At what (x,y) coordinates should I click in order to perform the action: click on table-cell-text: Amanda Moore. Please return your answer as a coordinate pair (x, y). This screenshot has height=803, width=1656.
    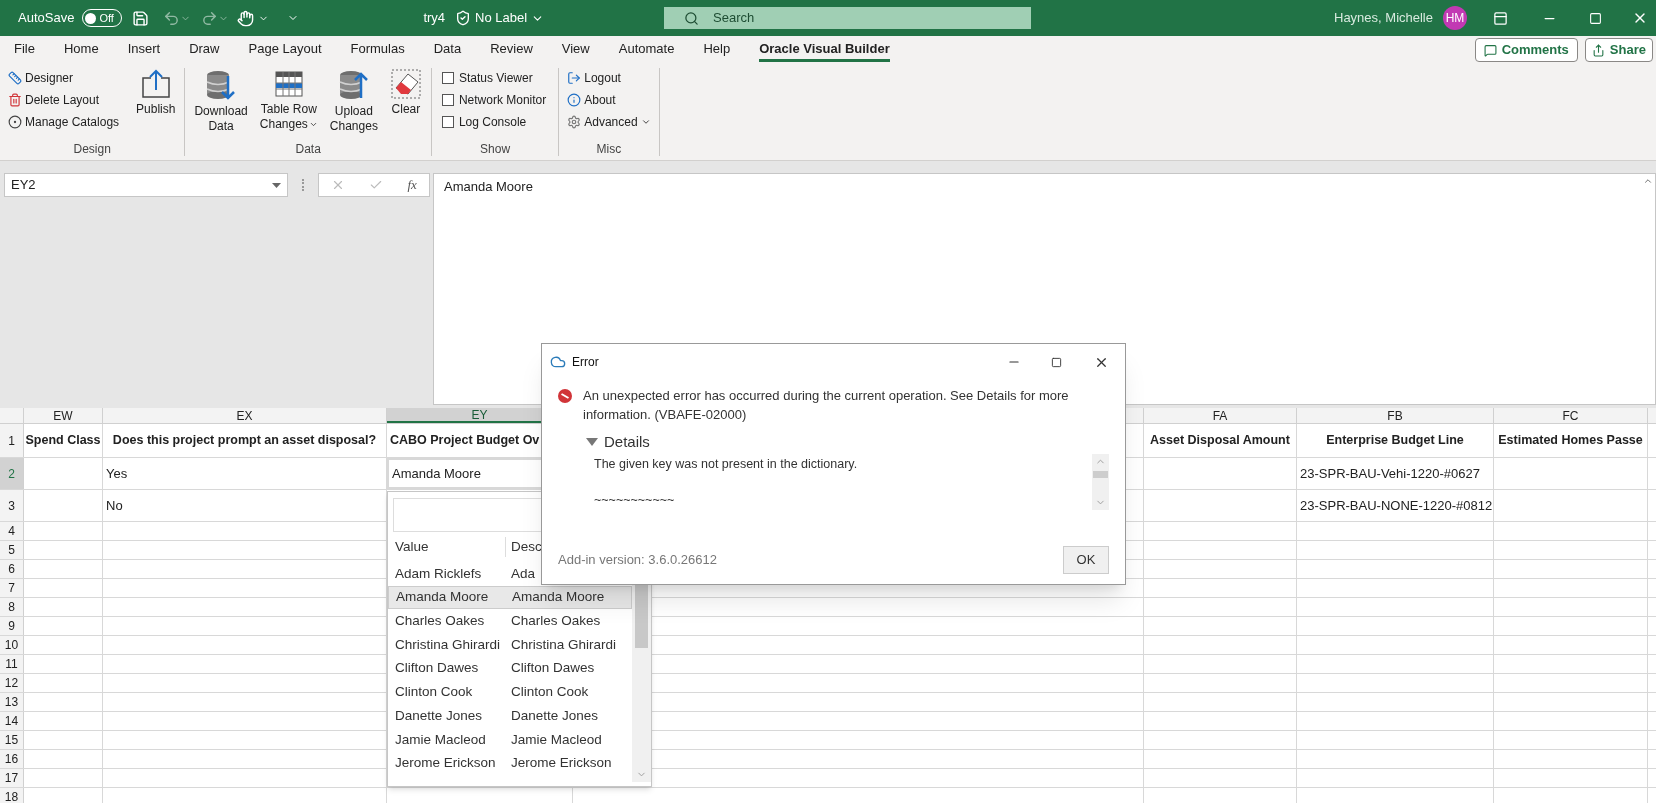
    Looking at the image, I should click on (436, 473).